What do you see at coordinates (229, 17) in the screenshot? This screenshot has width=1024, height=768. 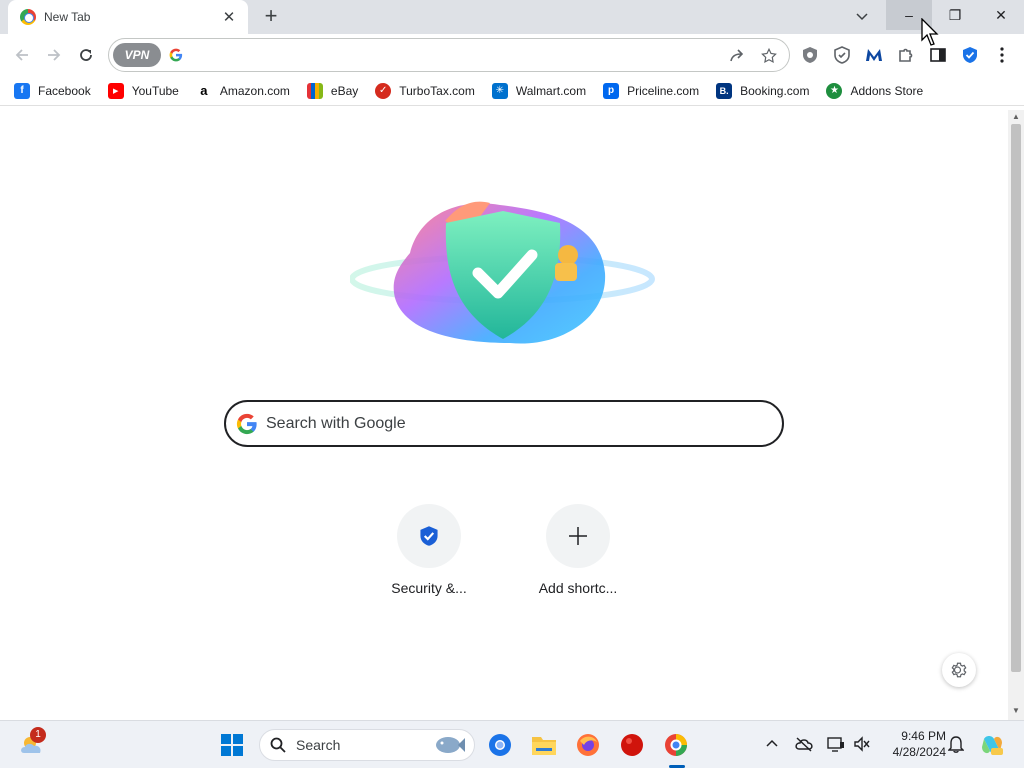 I see `tab-close-button: ✕` at bounding box center [229, 17].